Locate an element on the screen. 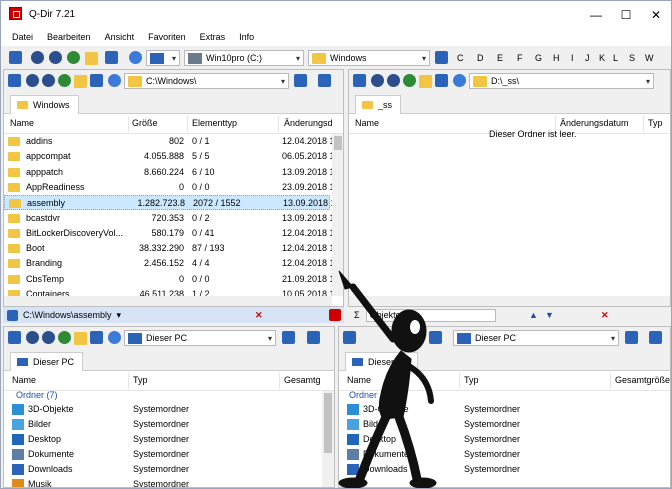 This screenshot has height=489, width=672. drive-combo: Win10pro (C:) ▾ is located at coordinates (244, 58).